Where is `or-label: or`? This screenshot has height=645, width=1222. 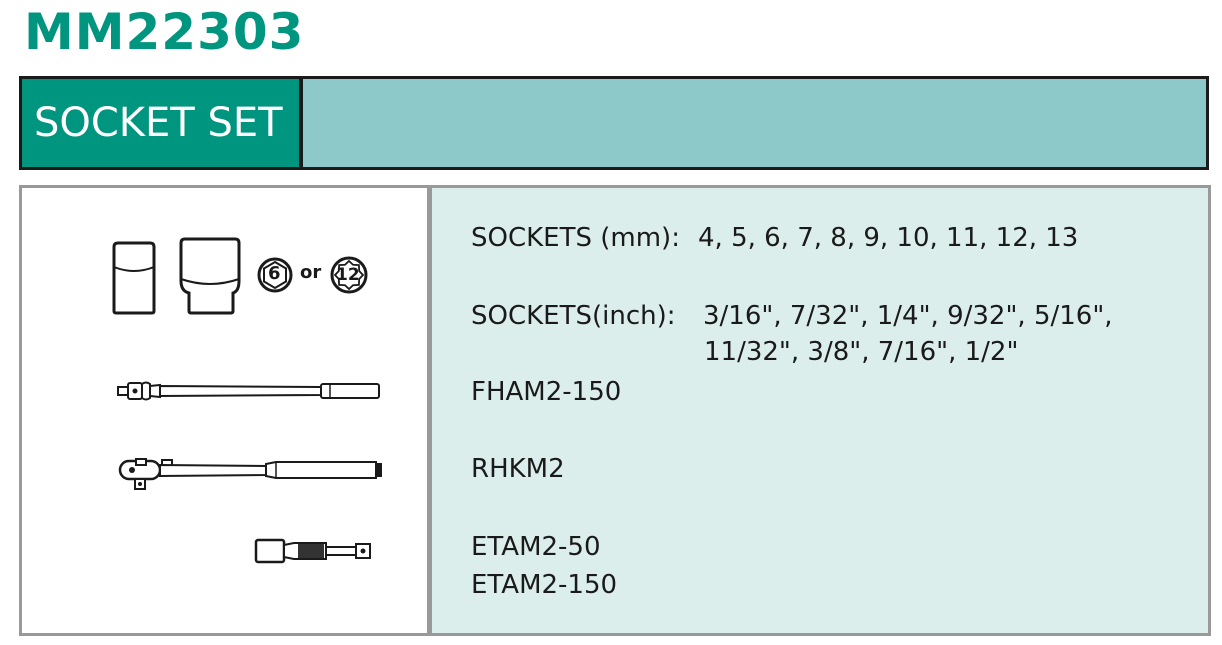 or-label: or is located at coordinates (311, 272).